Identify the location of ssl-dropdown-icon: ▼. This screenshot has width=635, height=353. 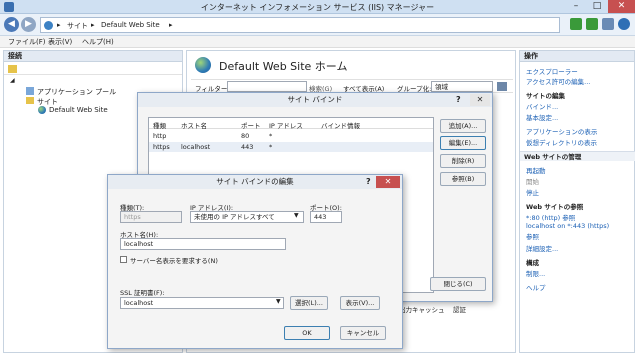
(278, 301).